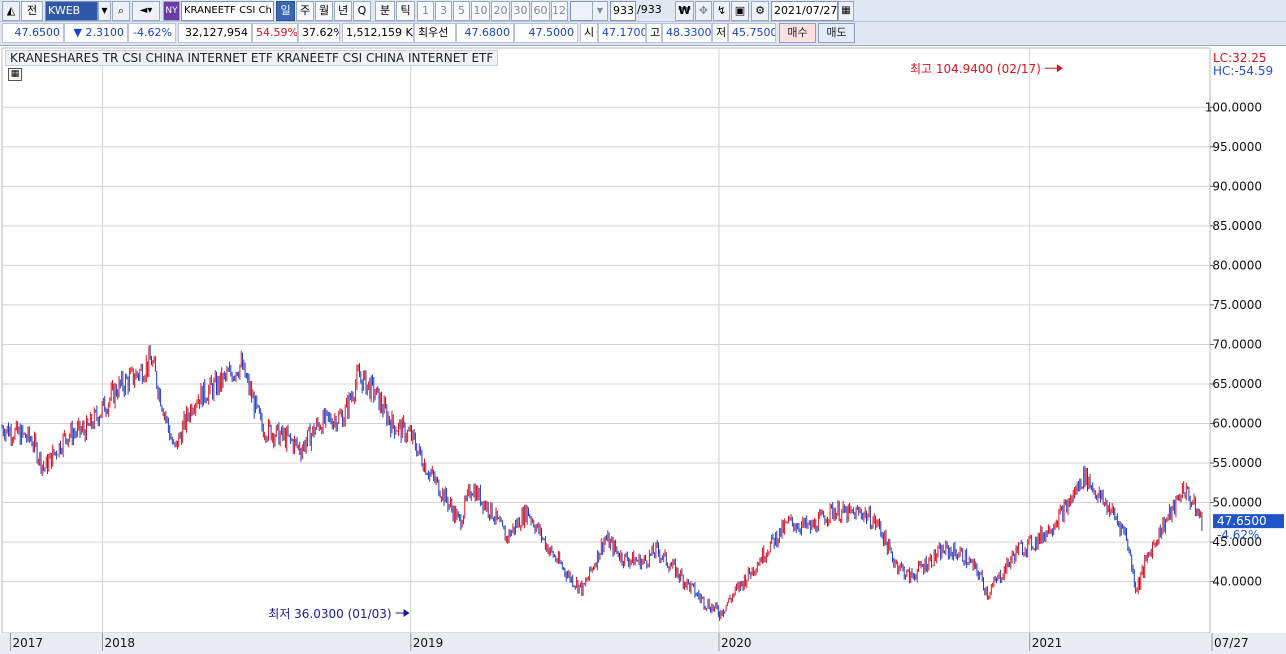 The height and width of the screenshot is (654, 1286). What do you see at coordinates (405, 11) in the screenshot?
I see `period-tick-tab: 틱` at bounding box center [405, 11].